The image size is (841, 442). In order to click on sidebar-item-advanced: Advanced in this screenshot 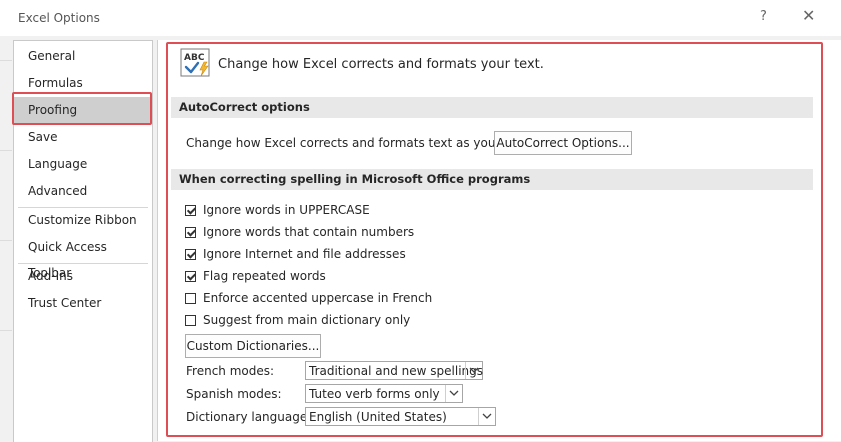, I will do `click(83, 191)`.